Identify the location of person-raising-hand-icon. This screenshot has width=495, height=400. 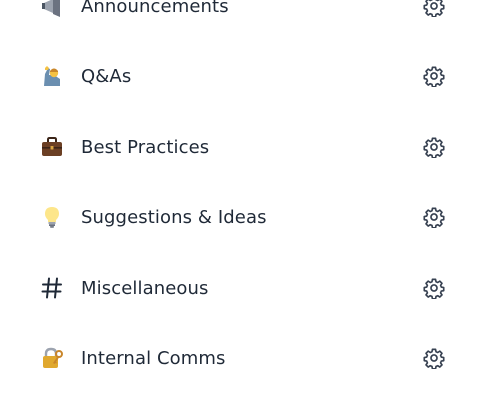
(52, 76).